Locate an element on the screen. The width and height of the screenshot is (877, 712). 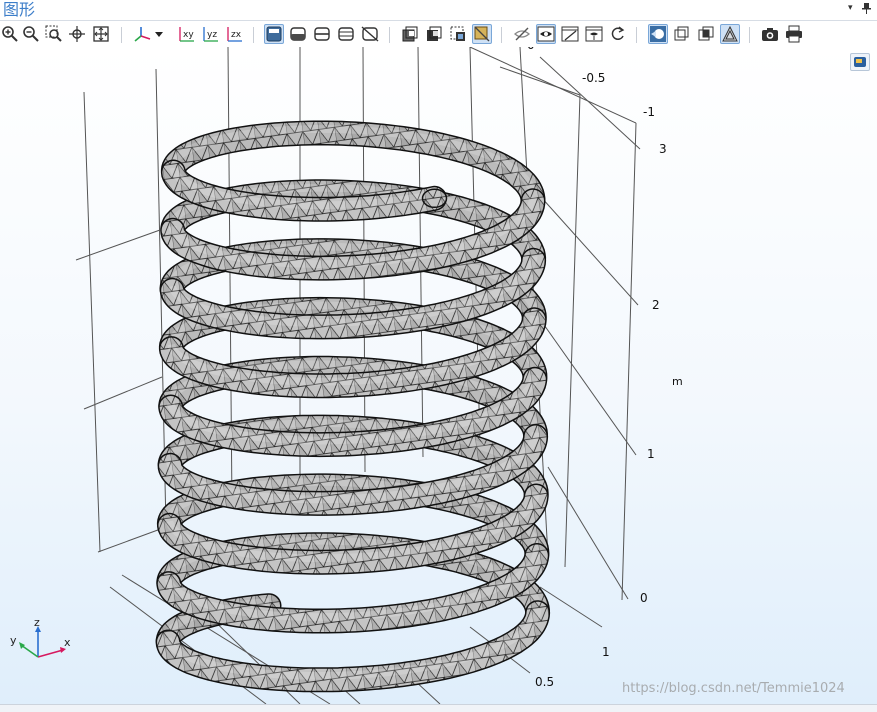
pan-icon is located at coordinates (77, 34).